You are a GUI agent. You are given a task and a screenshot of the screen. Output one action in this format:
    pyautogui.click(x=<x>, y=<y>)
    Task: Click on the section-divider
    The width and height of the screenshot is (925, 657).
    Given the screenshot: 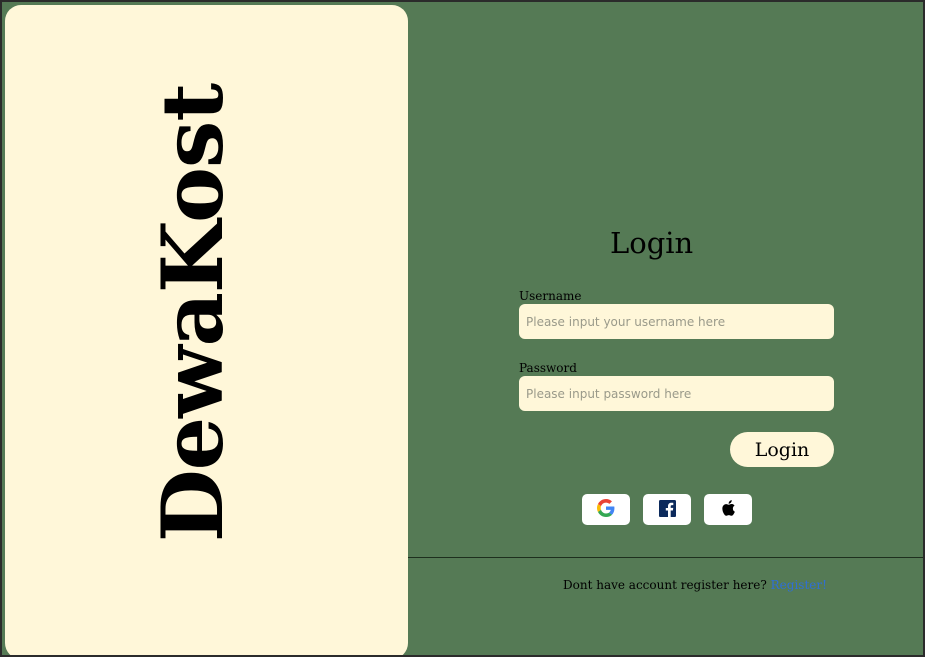 What is the action you would take?
    pyautogui.click(x=665, y=557)
    